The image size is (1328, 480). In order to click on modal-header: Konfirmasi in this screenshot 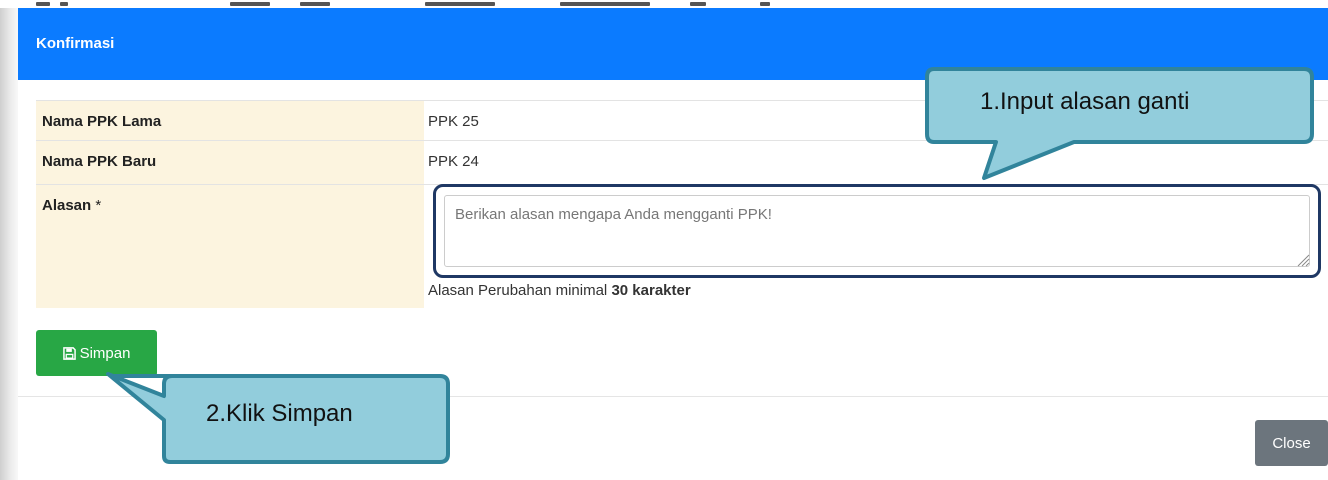, I will do `click(673, 44)`.